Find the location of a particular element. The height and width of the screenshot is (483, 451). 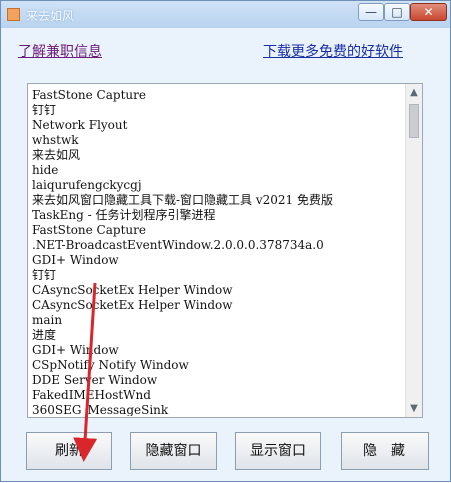

window-list-item: whstwk is located at coordinates (218, 140).